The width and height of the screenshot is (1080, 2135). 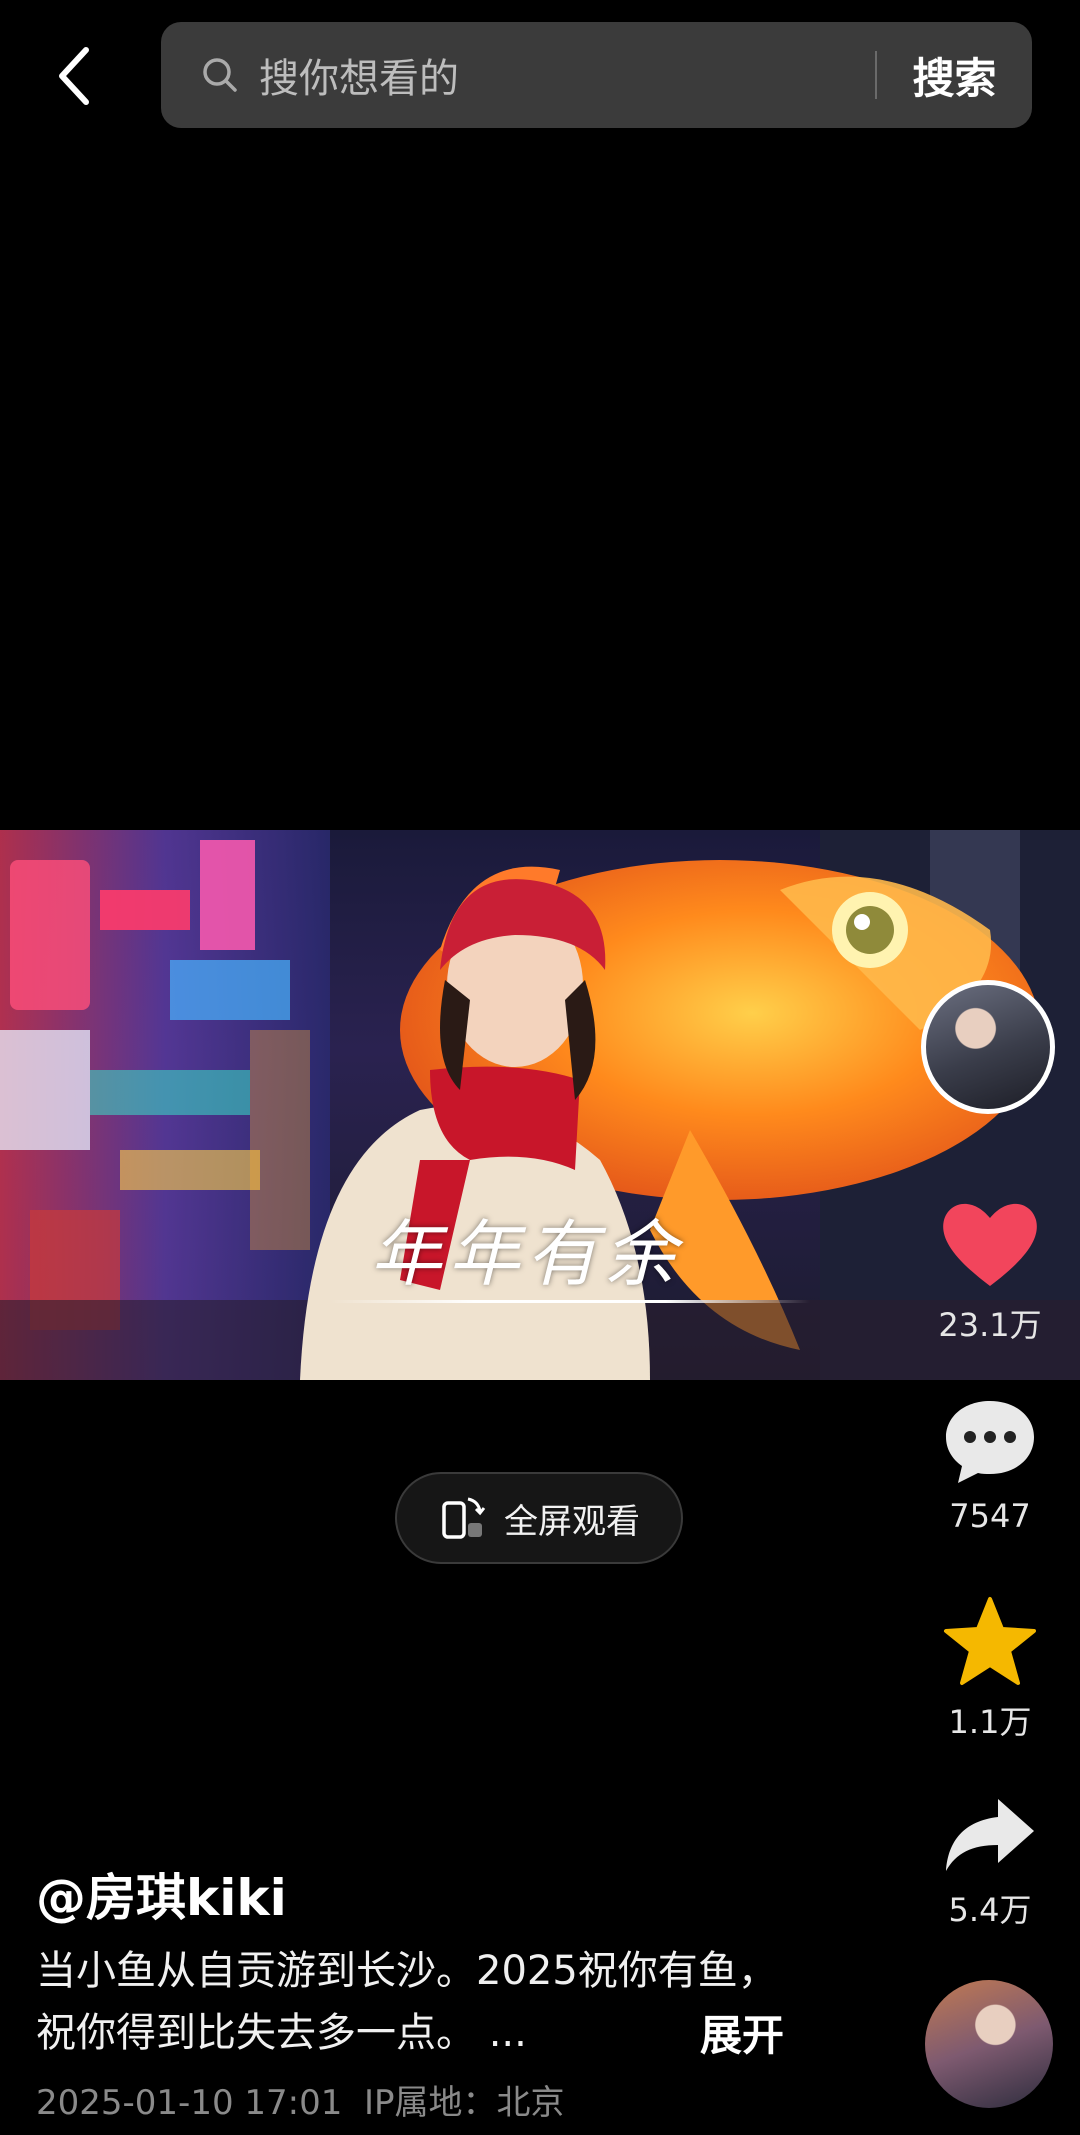 I want to click on caption-underline, so click(x=570, y=1301).